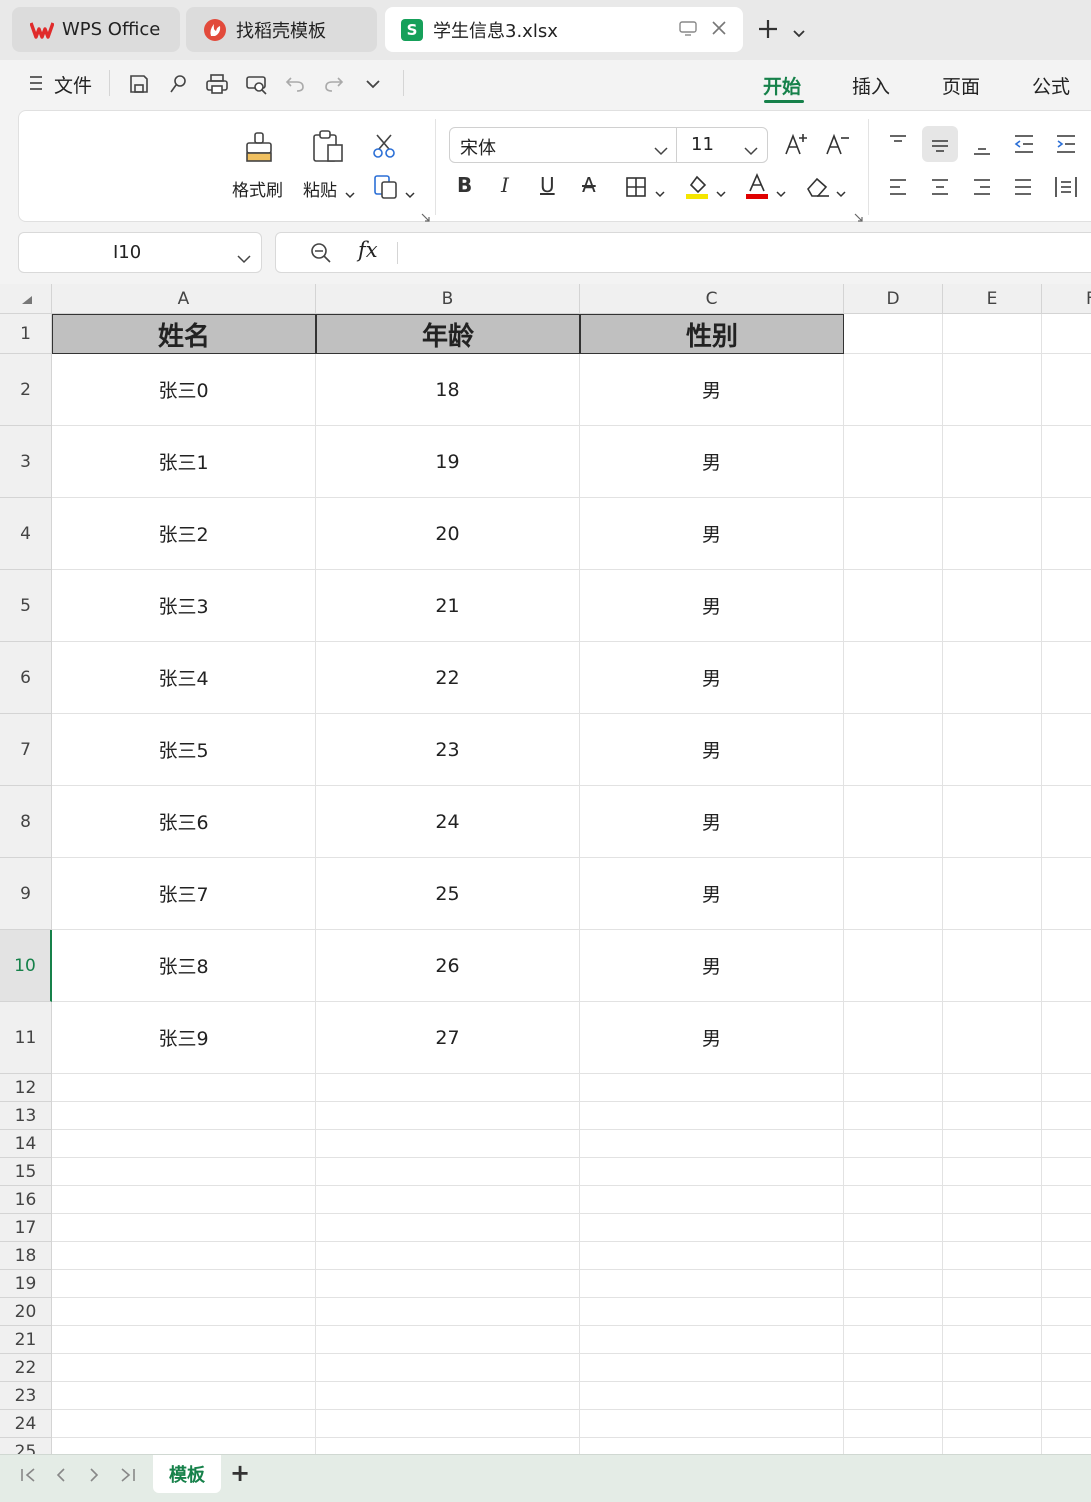 This screenshot has height=1502, width=1091. What do you see at coordinates (184, 299) in the screenshot?
I see `column-header-a: A` at bounding box center [184, 299].